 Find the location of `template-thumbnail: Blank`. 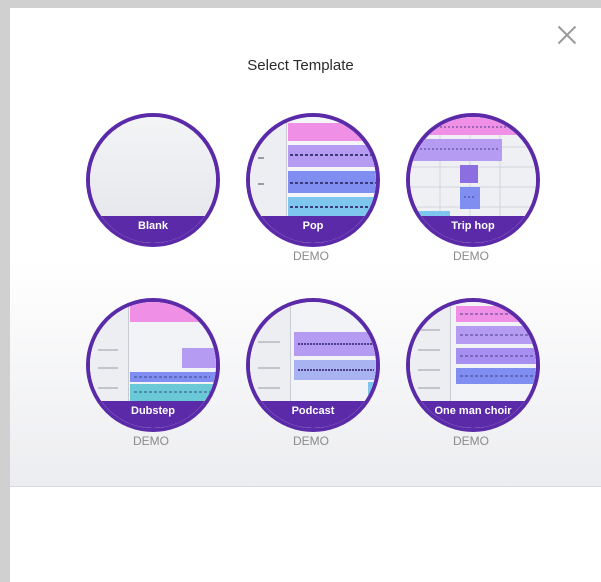

template-thumbnail: Blank is located at coordinates (153, 180).